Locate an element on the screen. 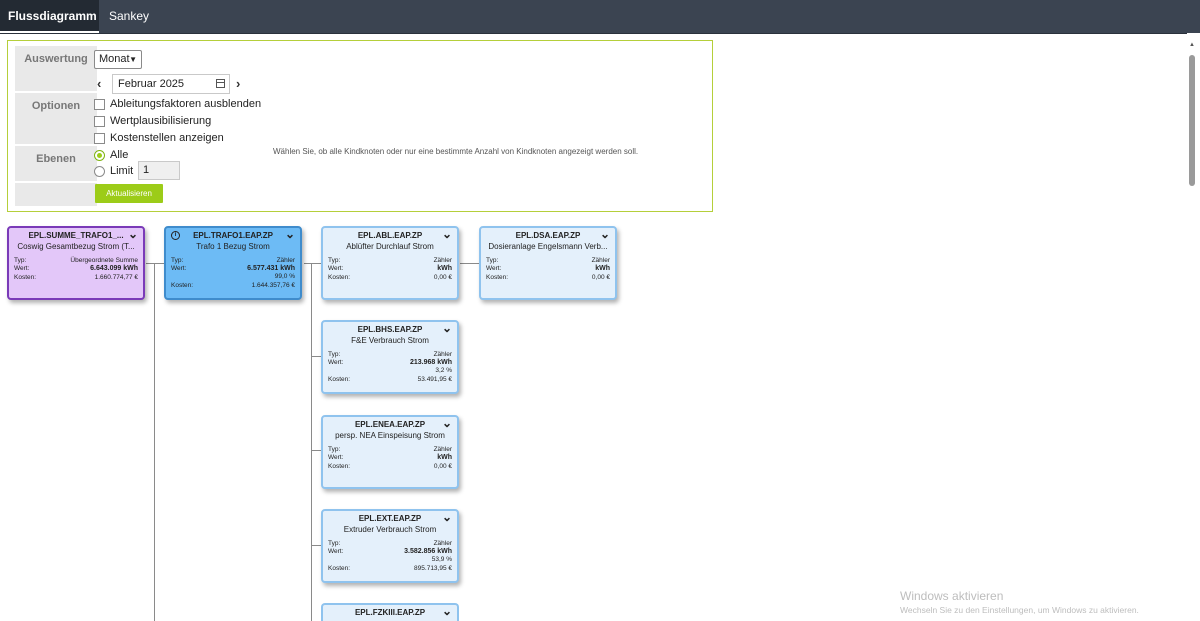  checkbox-ableitungsfaktoren is located at coordinates (99, 104).